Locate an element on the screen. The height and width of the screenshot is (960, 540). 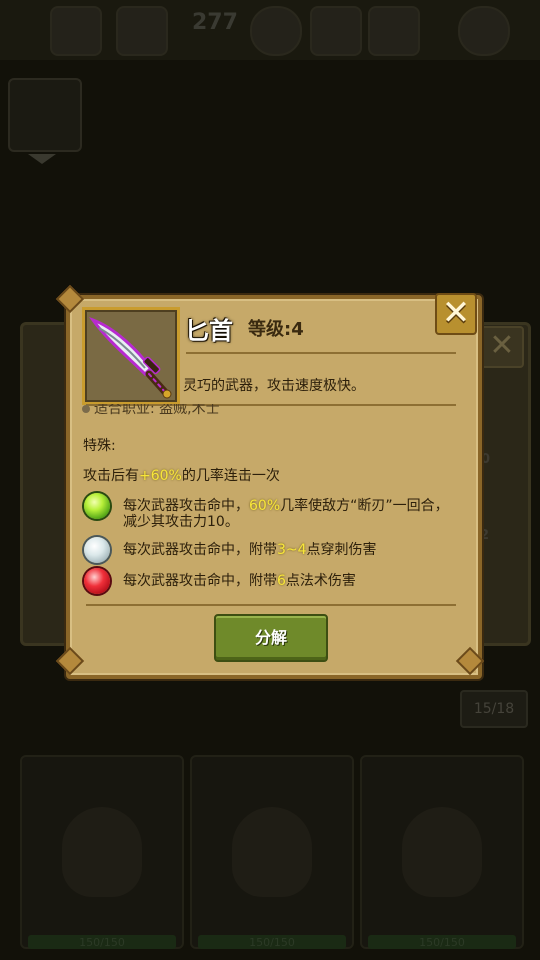
class-requirement: 适合职业: 盗贼,术士 is located at coordinates (151, 414).